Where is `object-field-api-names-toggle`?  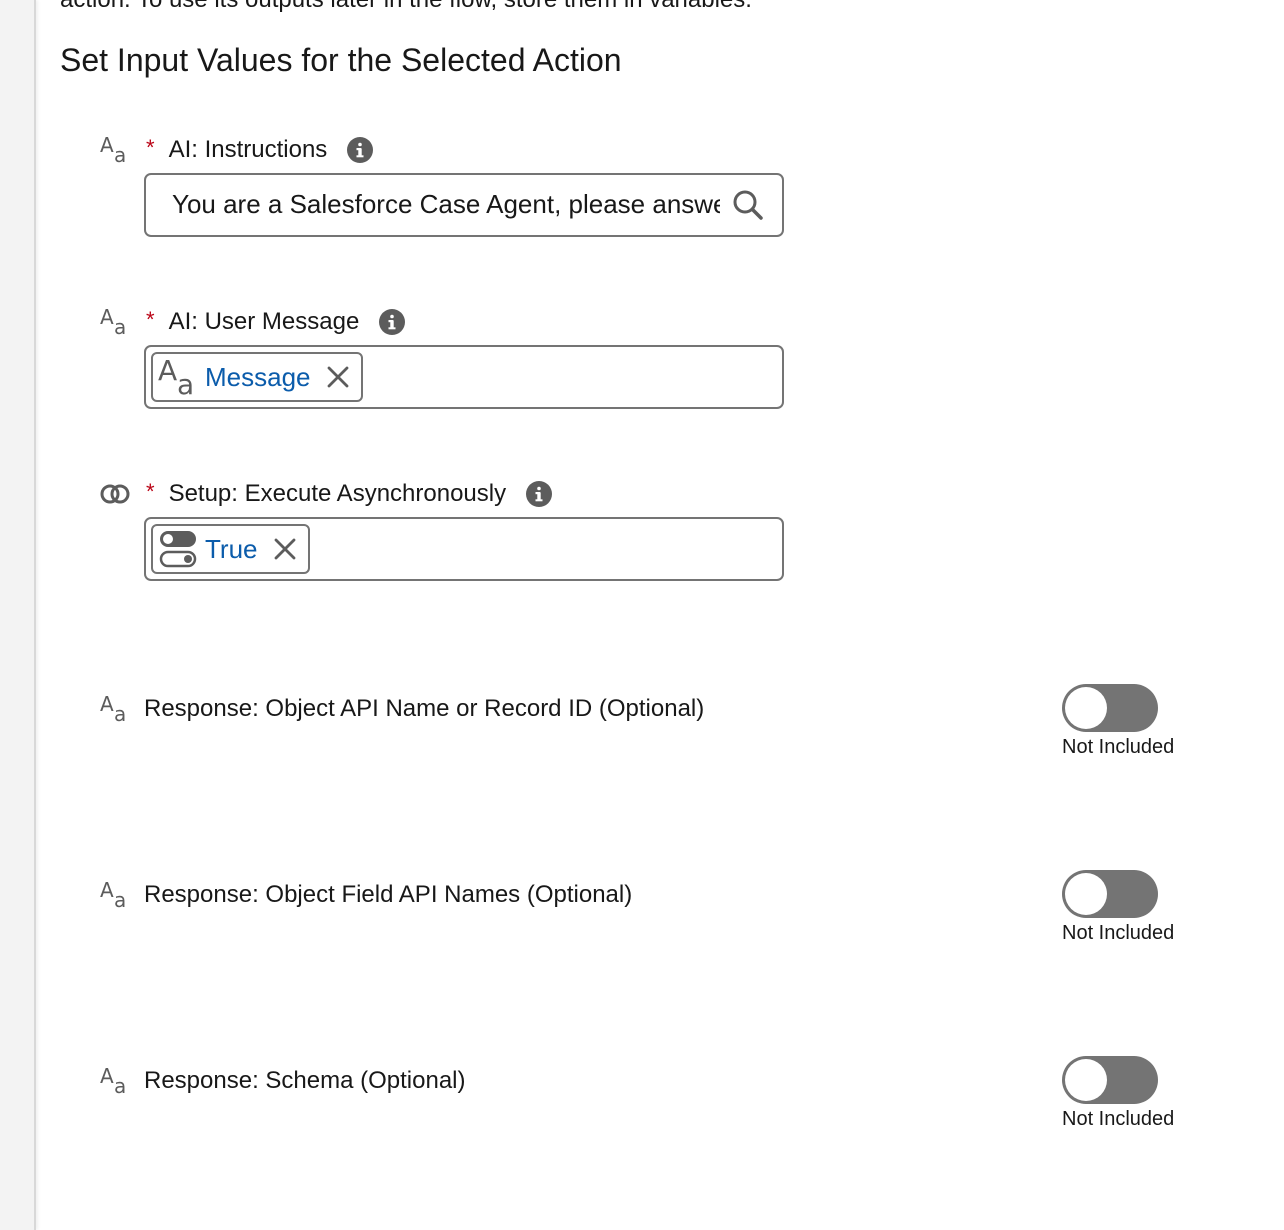
object-field-api-names-toggle is located at coordinates (1110, 894).